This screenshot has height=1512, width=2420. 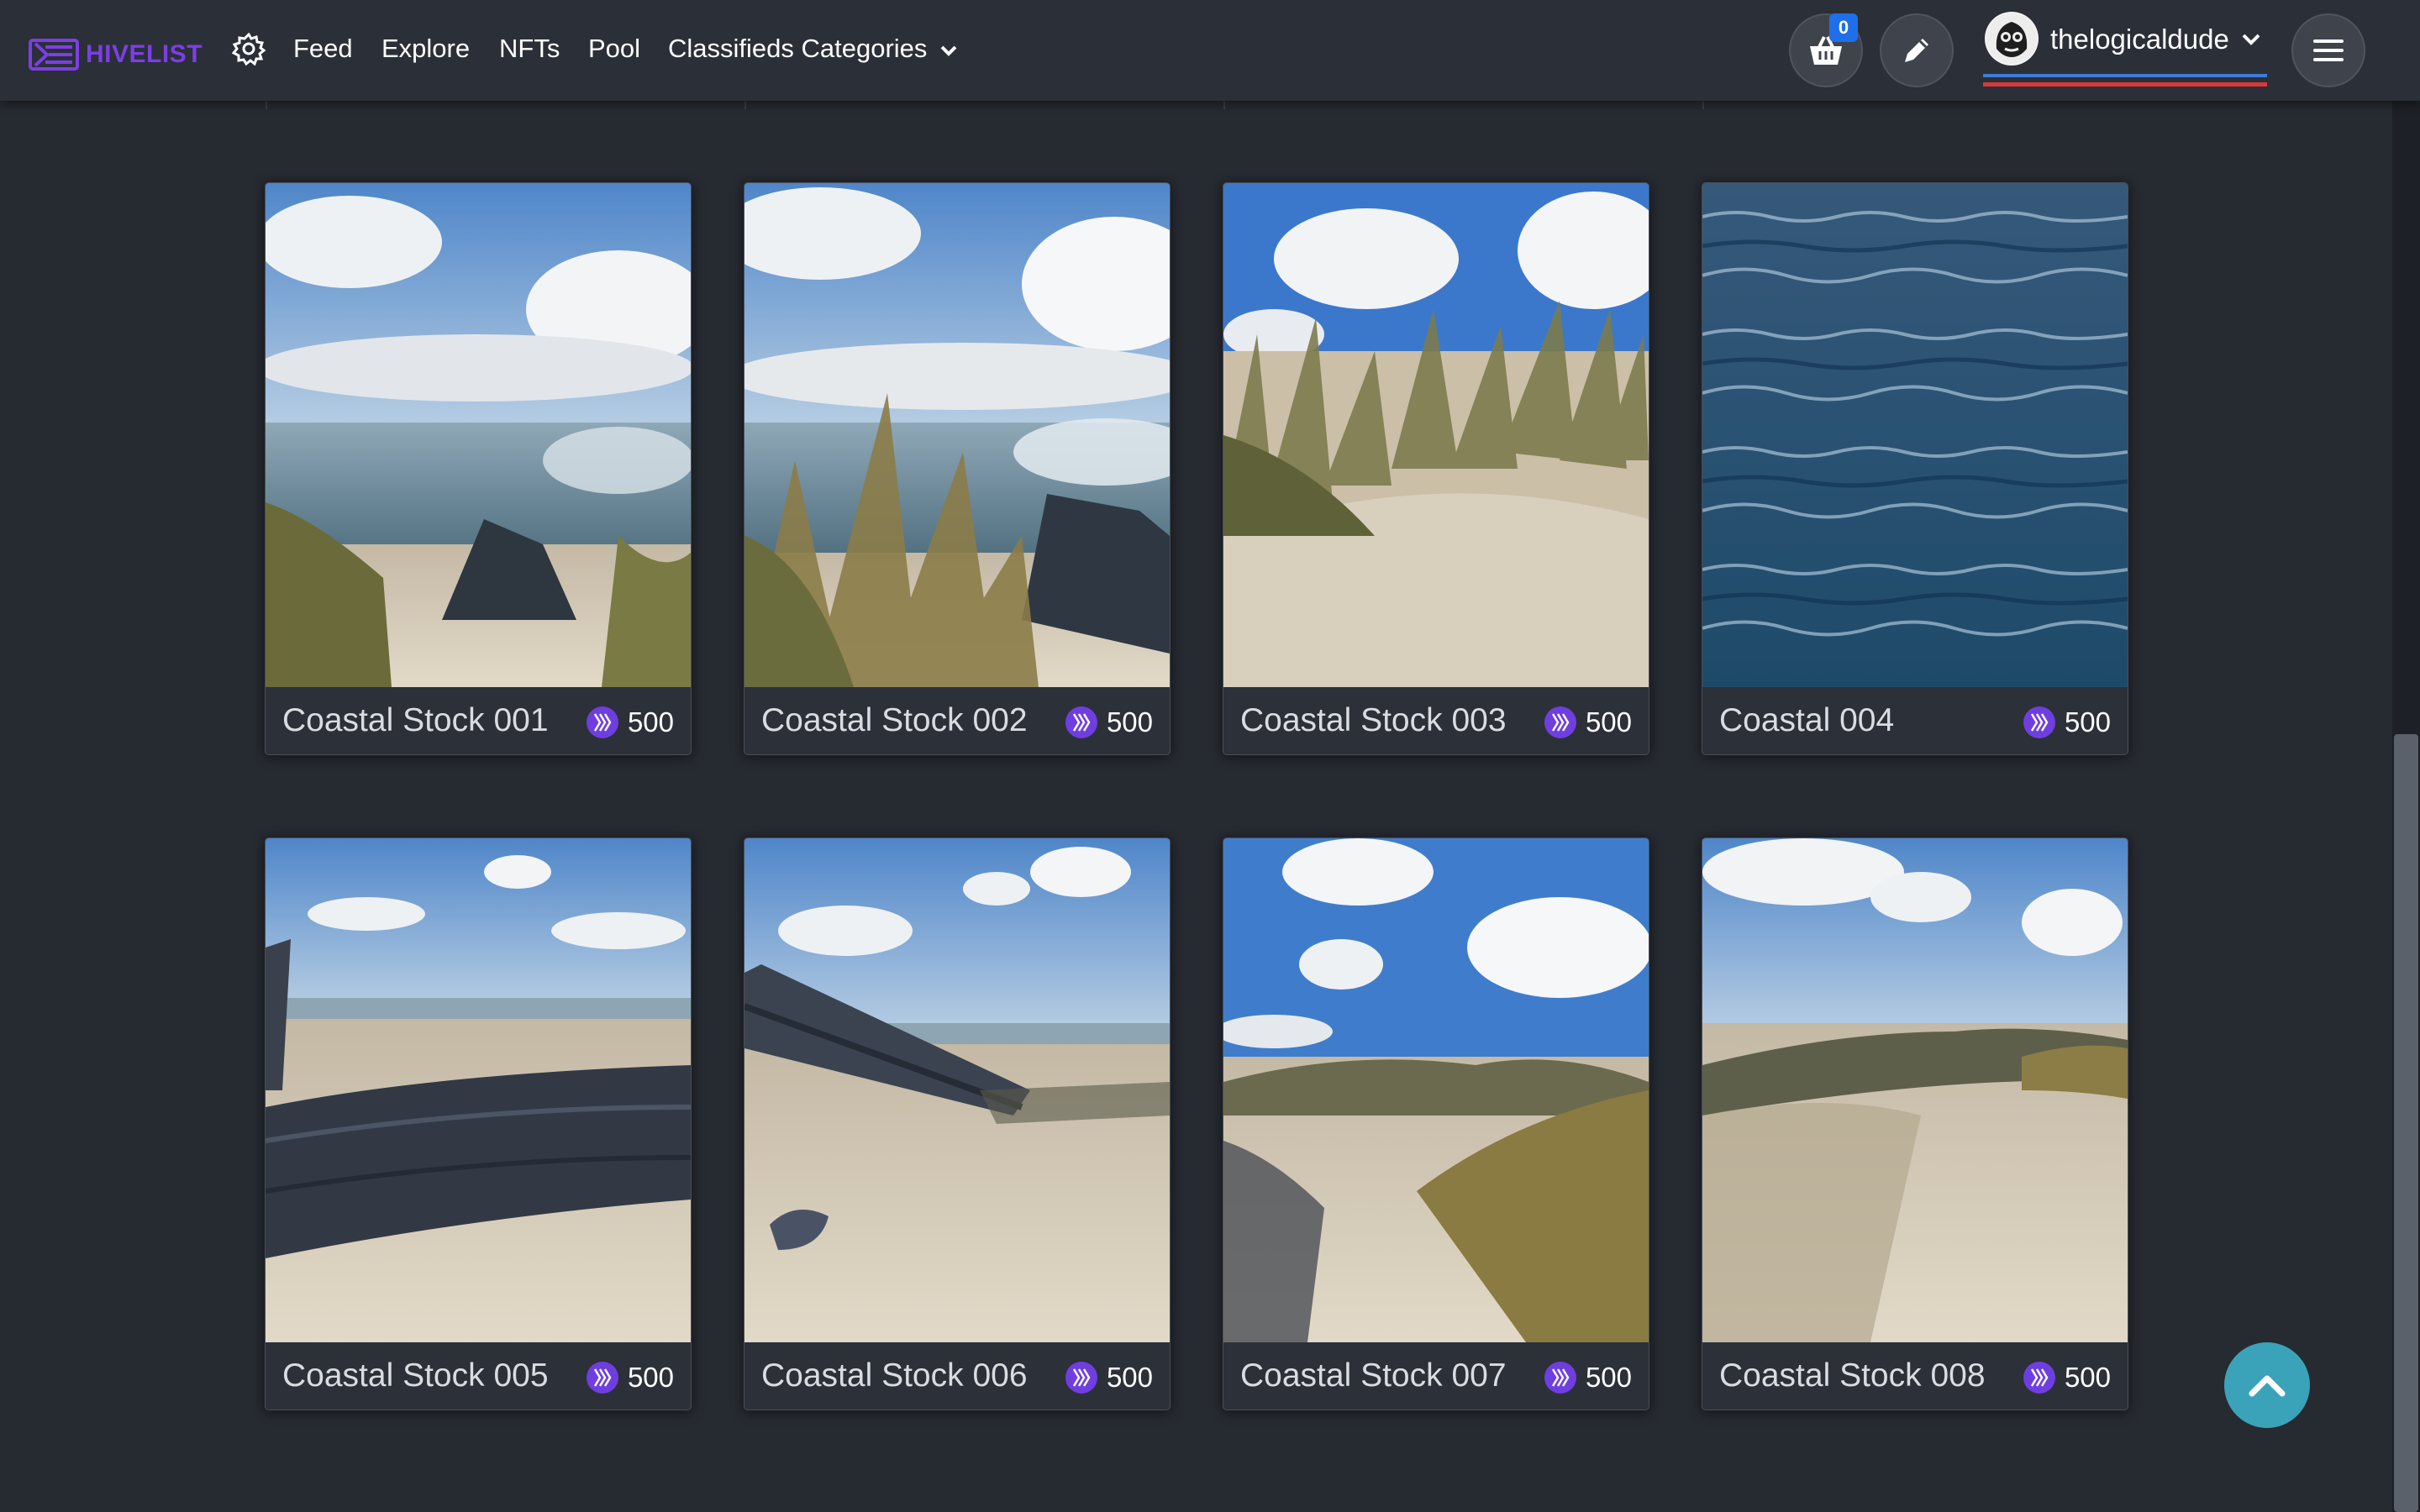 I want to click on gear-icon, so click(x=249, y=49).